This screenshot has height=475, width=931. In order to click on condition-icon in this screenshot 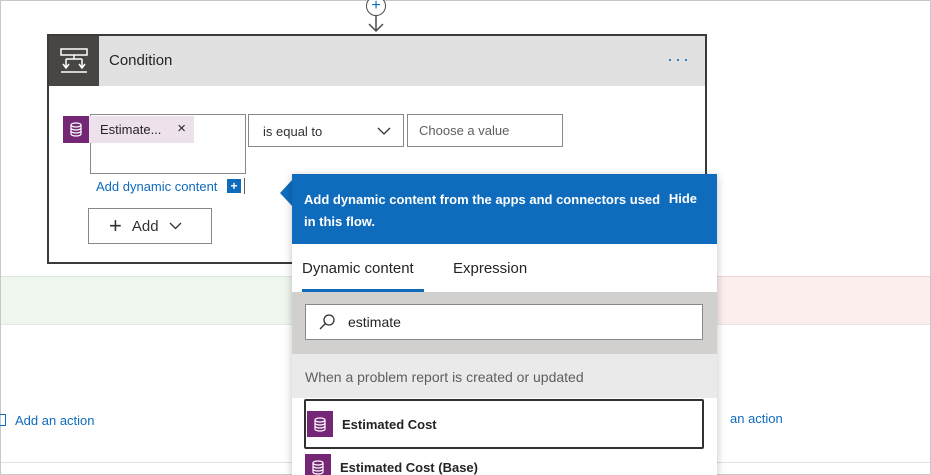, I will do `click(74, 60)`.